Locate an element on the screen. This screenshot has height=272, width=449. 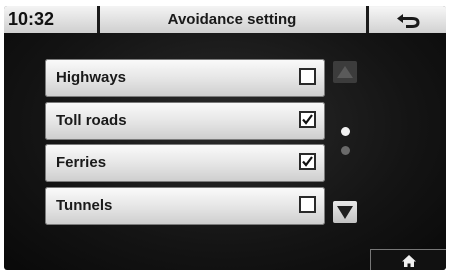
list-item-label: Tunnels is located at coordinates (84, 205).